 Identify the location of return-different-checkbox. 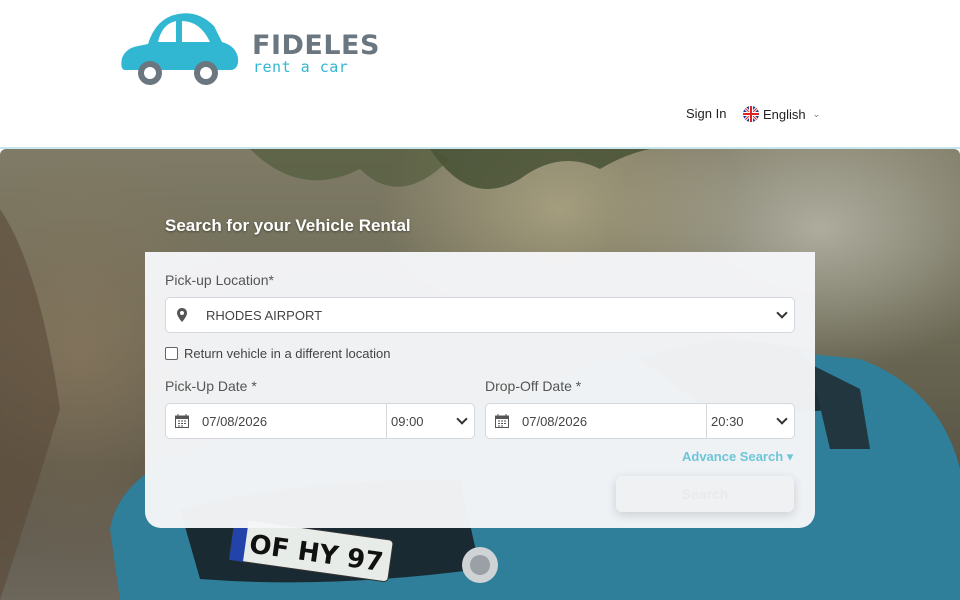
(171, 353).